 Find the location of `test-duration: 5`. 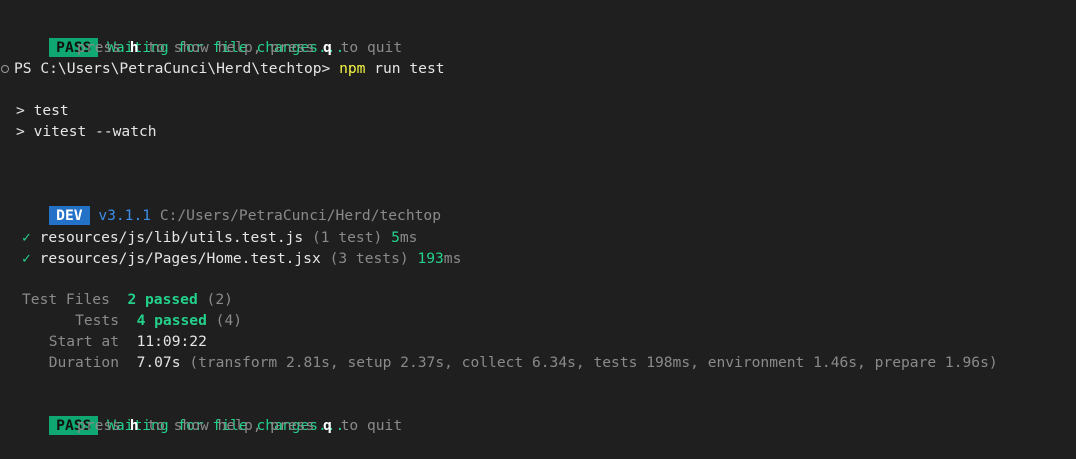

test-duration: 5 is located at coordinates (395, 237).